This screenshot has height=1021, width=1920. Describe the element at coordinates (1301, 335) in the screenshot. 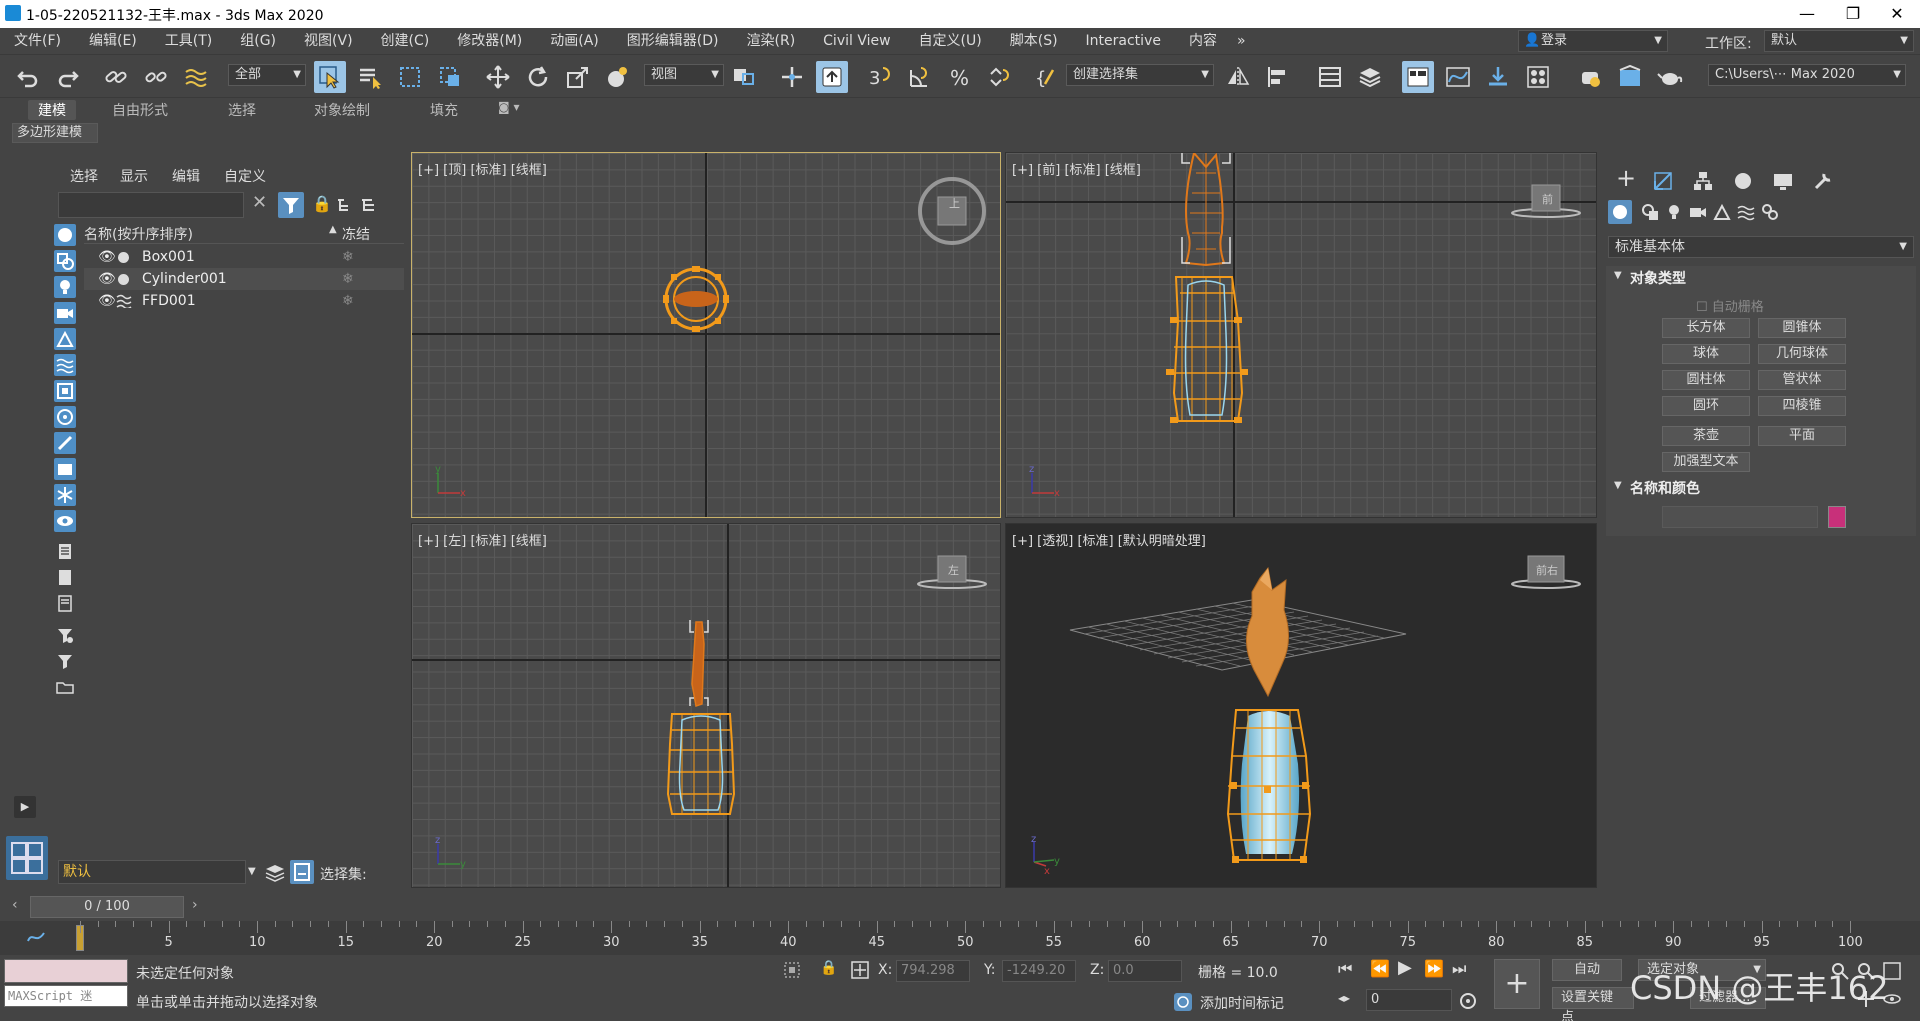

I see `viewport-front: [+] [前] [标准] [线框] 前 zx` at that location.